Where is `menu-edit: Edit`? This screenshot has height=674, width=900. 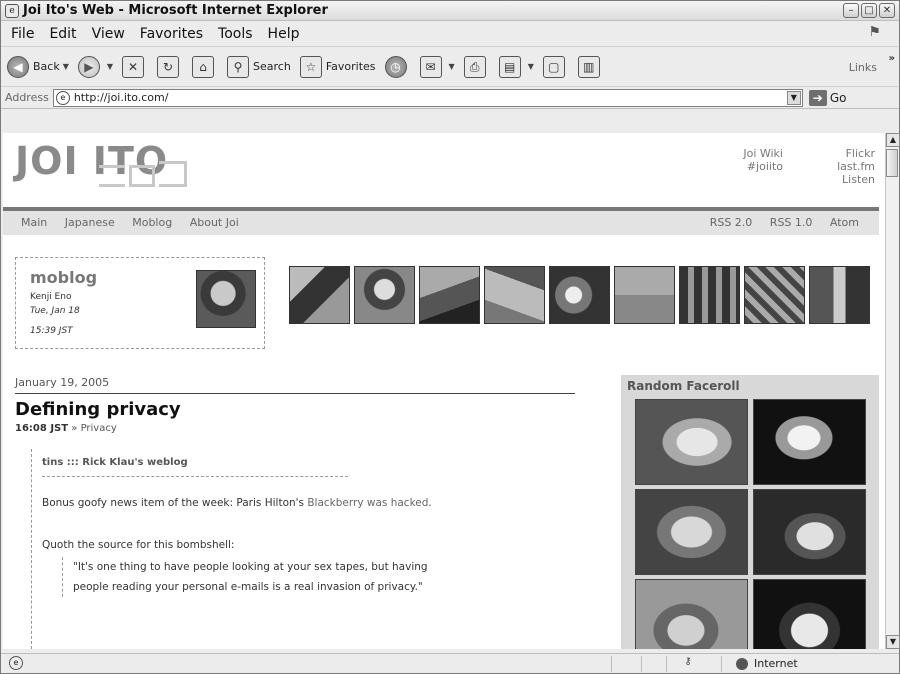 menu-edit: Edit is located at coordinates (62, 34).